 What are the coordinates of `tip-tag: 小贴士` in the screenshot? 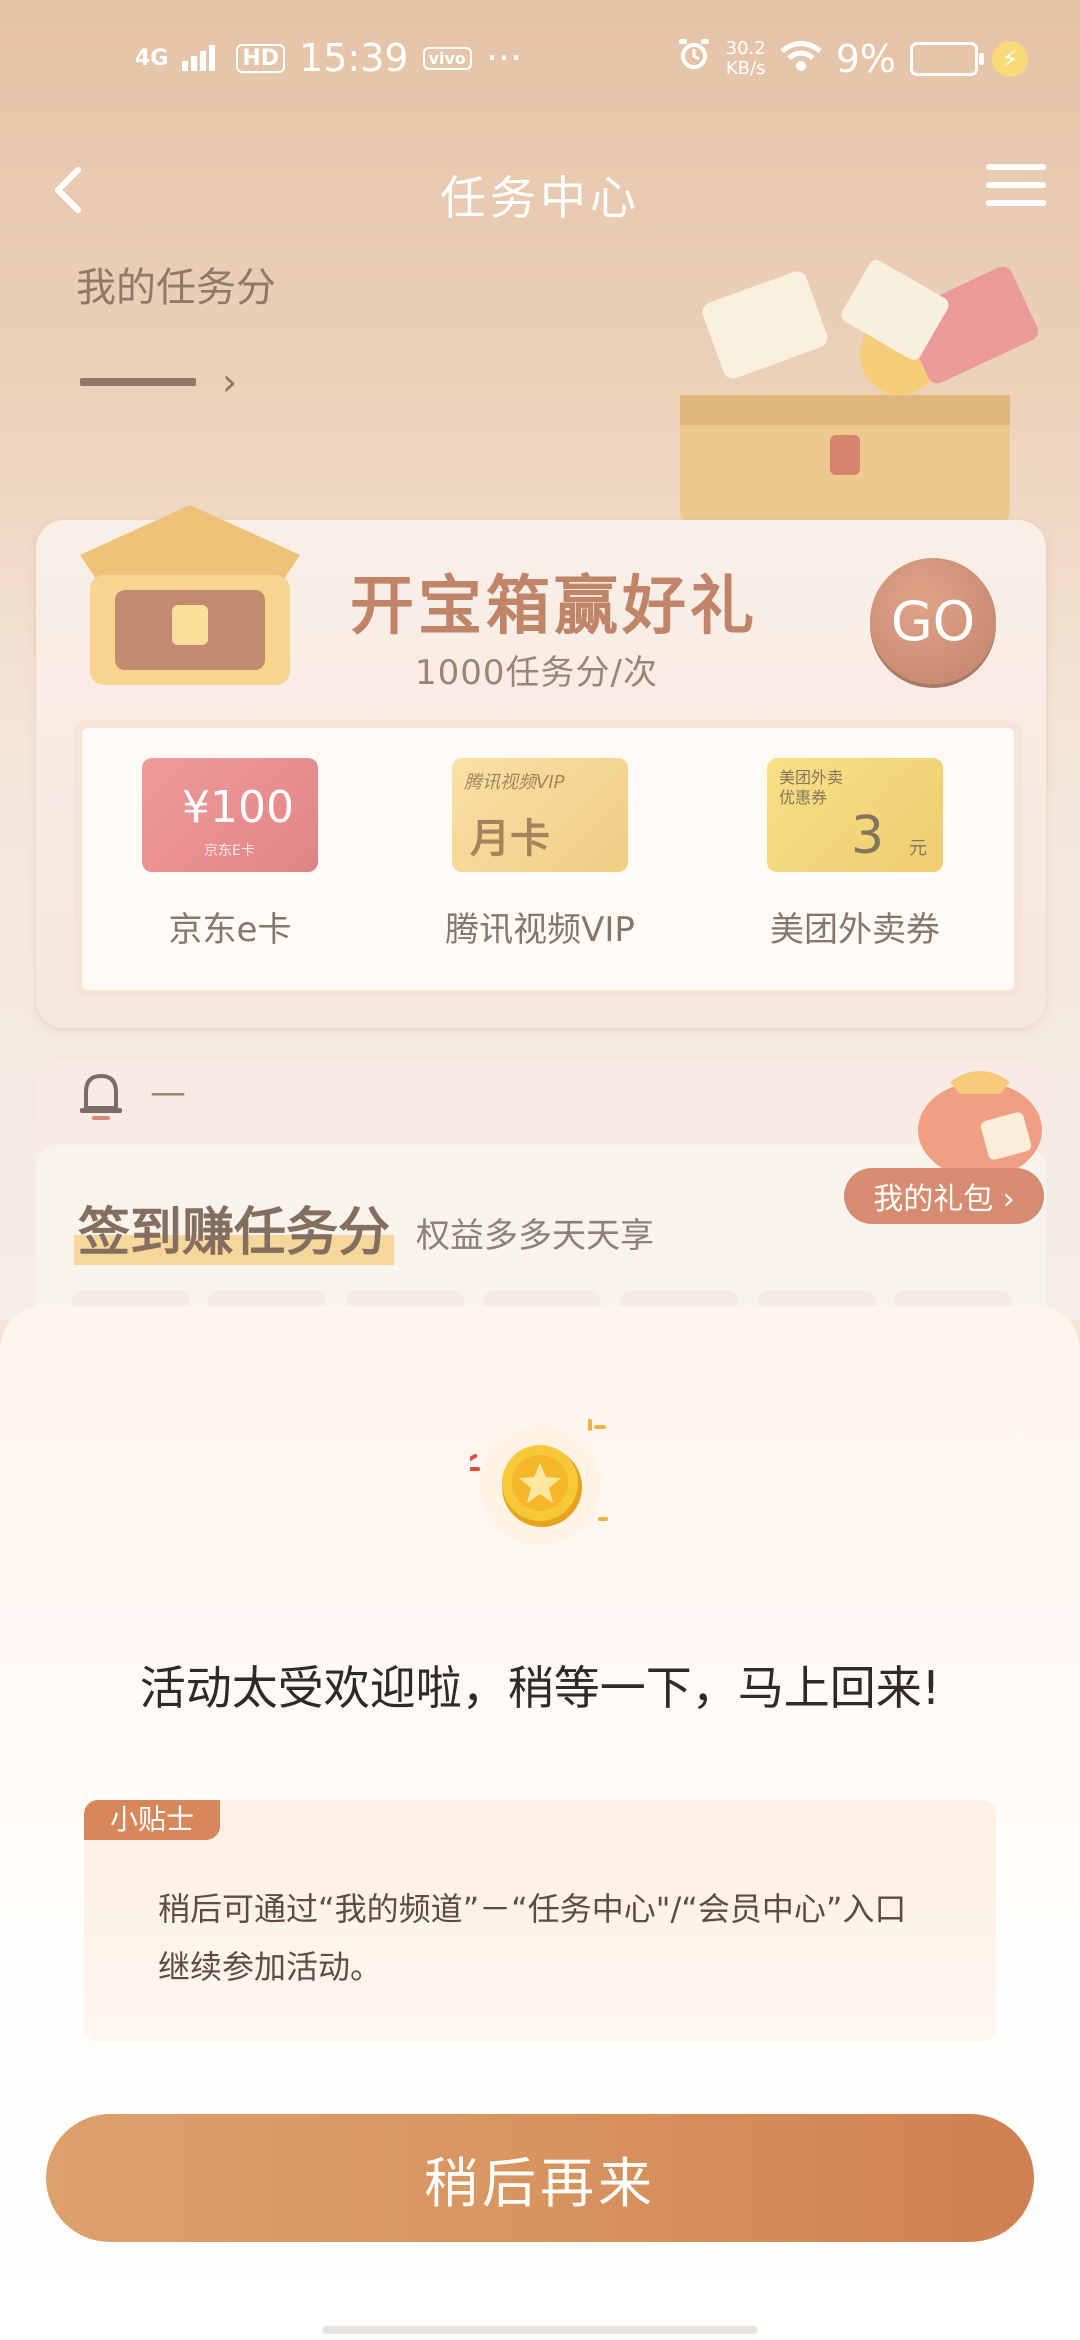 It's located at (152, 1820).